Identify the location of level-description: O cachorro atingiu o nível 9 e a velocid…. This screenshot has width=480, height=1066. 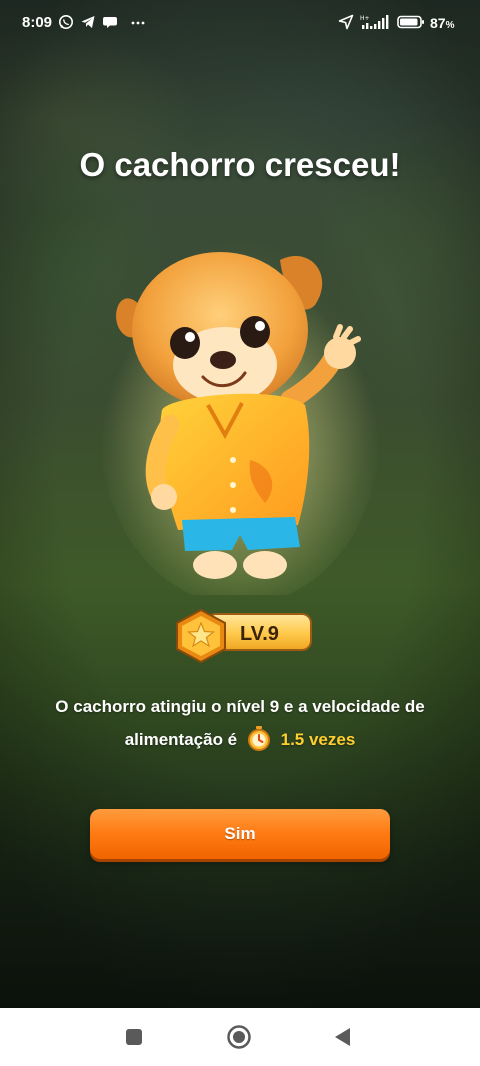
(240, 723).